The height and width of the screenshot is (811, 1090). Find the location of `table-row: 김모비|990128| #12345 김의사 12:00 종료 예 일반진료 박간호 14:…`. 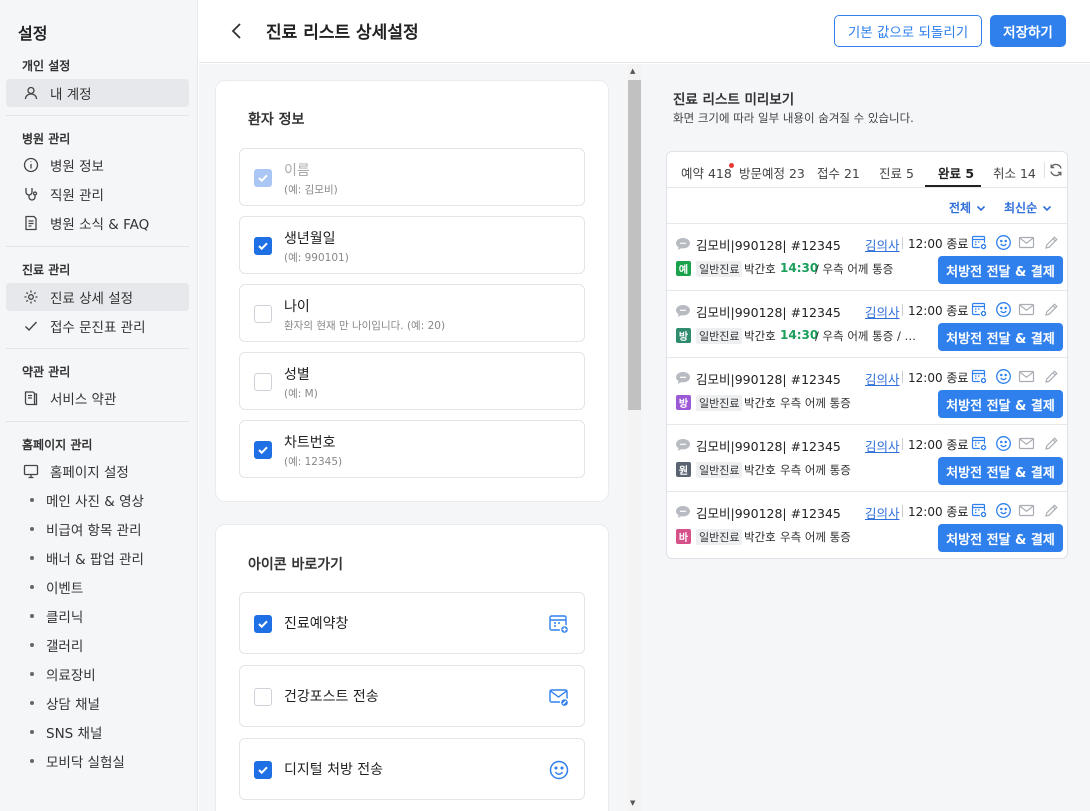

table-row: 김모비|990128| #12345 김의사 12:00 종료 예 일반진료 박간호 14:… is located at coordinates (867, 256).